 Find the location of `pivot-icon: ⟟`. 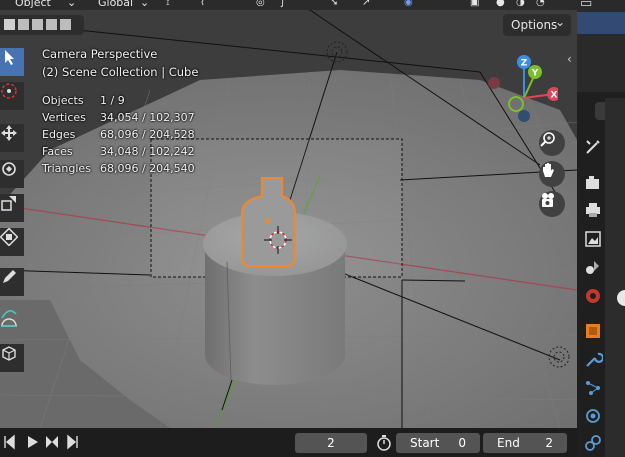

pivot-icon: ⟟ is located at coordinates (168, 4).